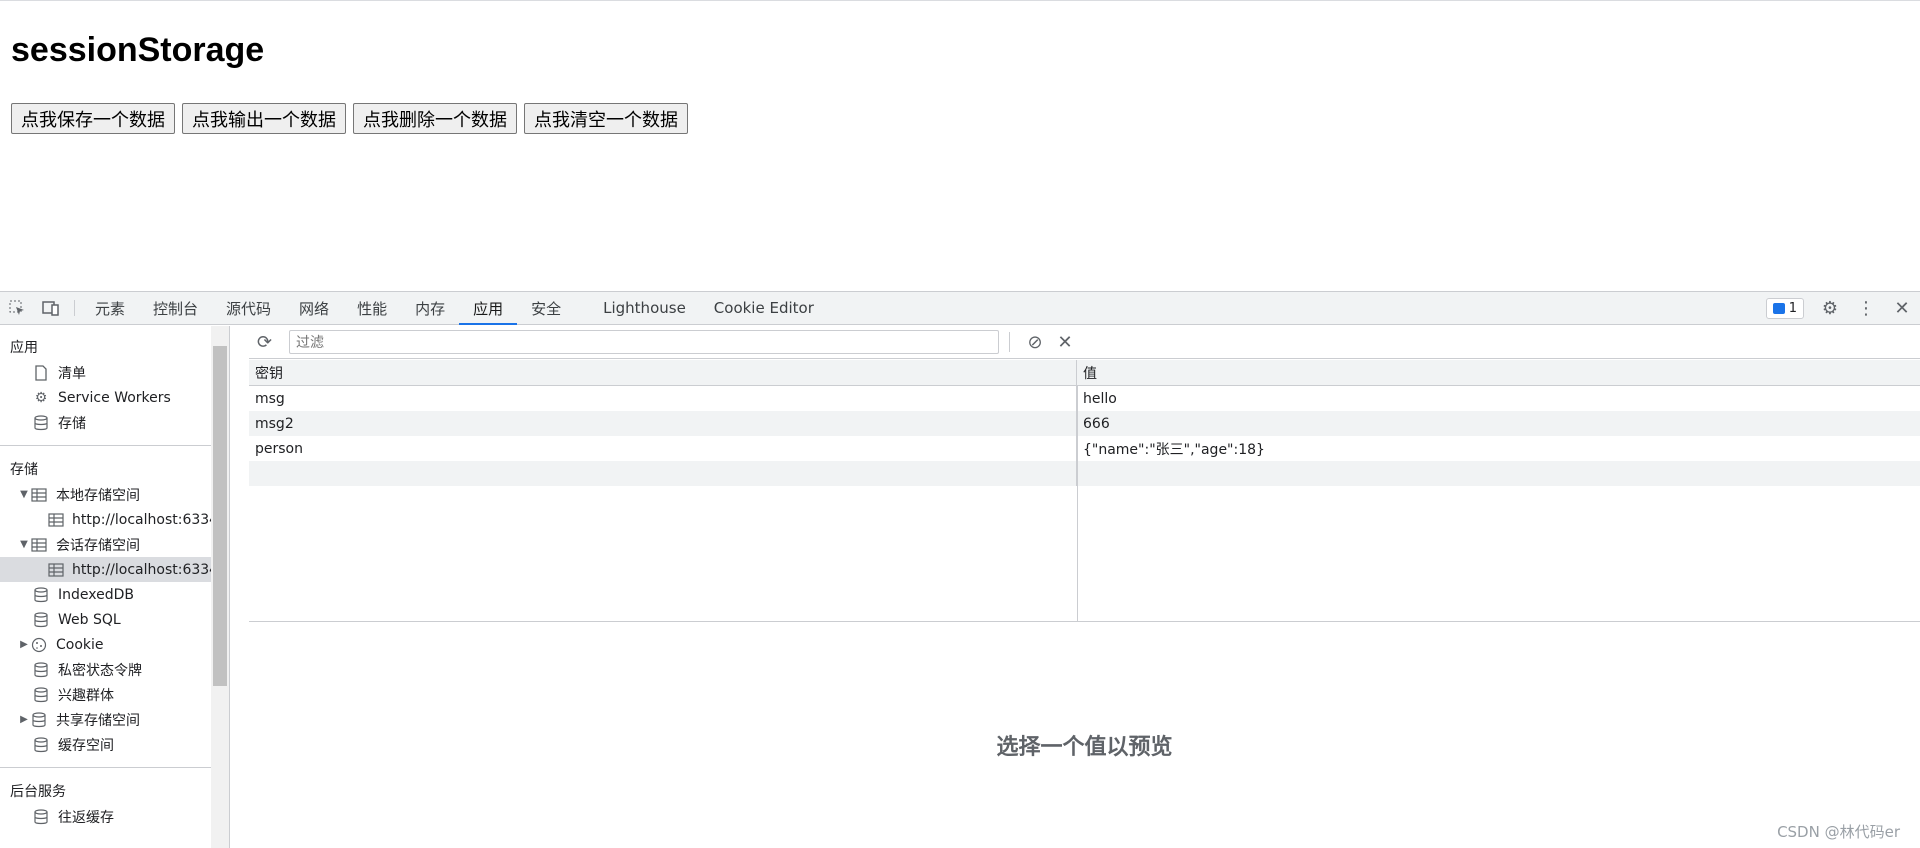 The image size is (1920, 848). What do you see at coordinates (114, 544) in the screenshot?
I see `sidebar-item-session-storage: ▼ 会话存储空间` at bounding box center [114, 544].